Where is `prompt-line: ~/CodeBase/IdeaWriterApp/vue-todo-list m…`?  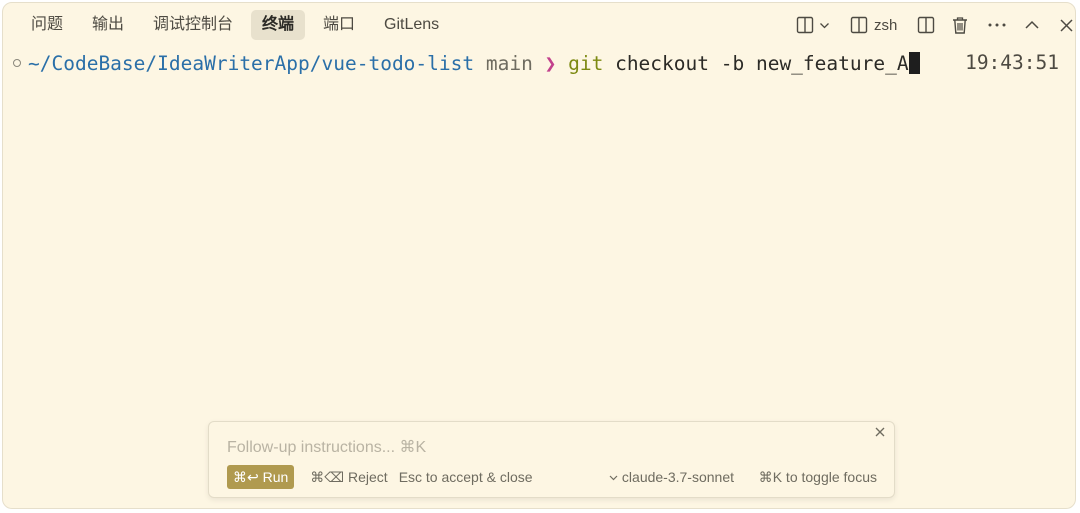 prompt-line: ~/CodeBase/IdeaWriterApp/vue-todo-list m… is located at coordinates (466, 63).